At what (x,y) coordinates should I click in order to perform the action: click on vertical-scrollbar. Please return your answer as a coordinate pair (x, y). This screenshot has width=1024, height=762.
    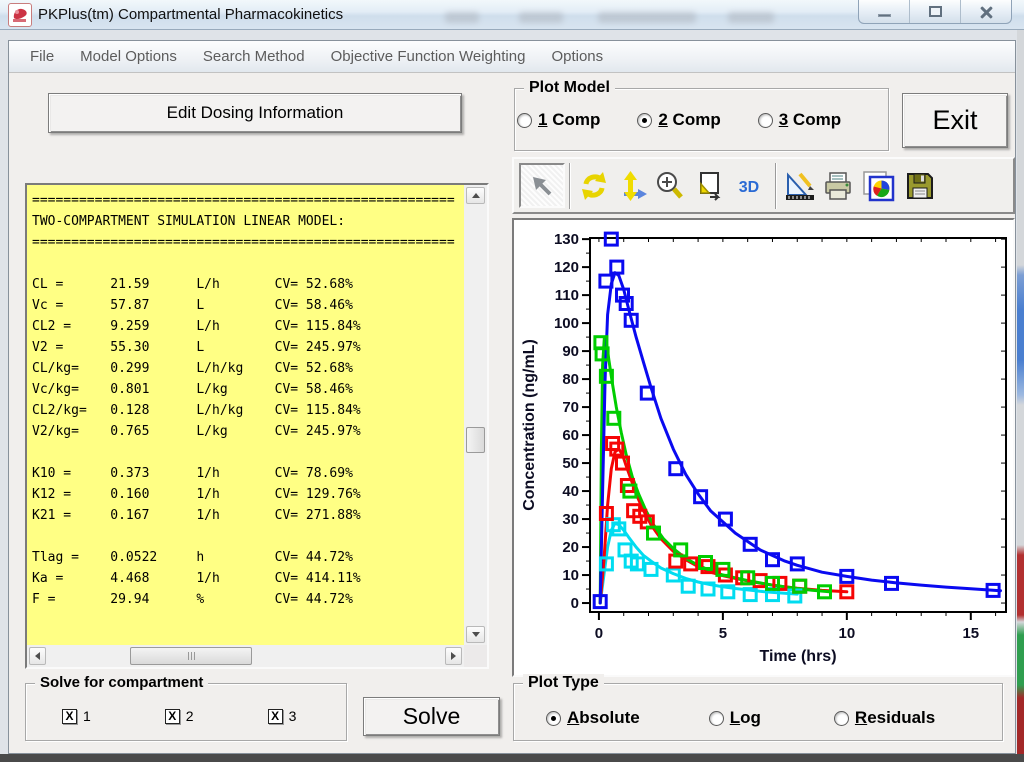
    Looking at the image, I should click on (475, 415).